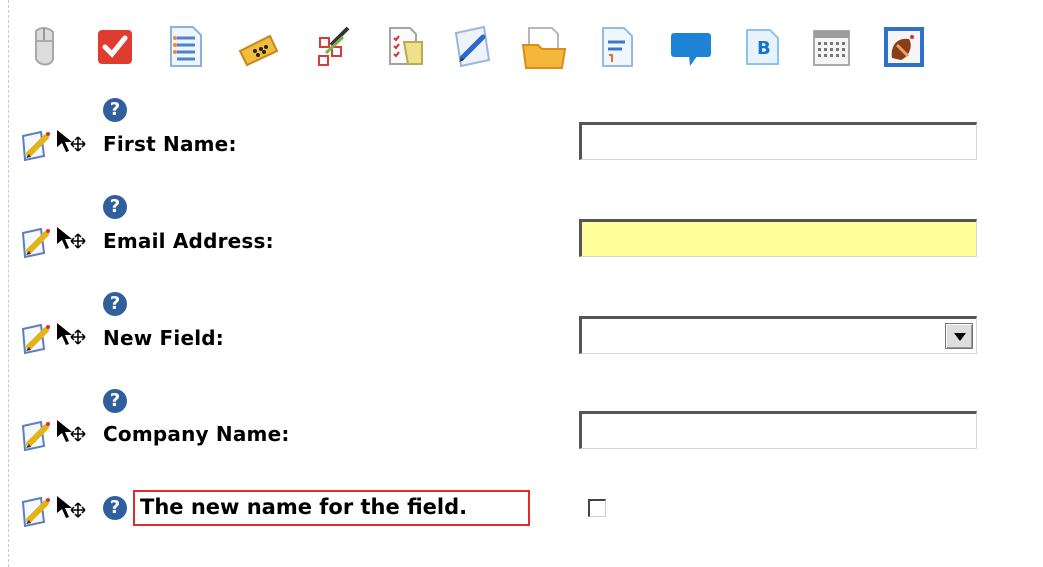  Describe the element at coordinates (331, 508) in the screenshot. I see `field-name-edit-input: The new name for the field.` at that location.